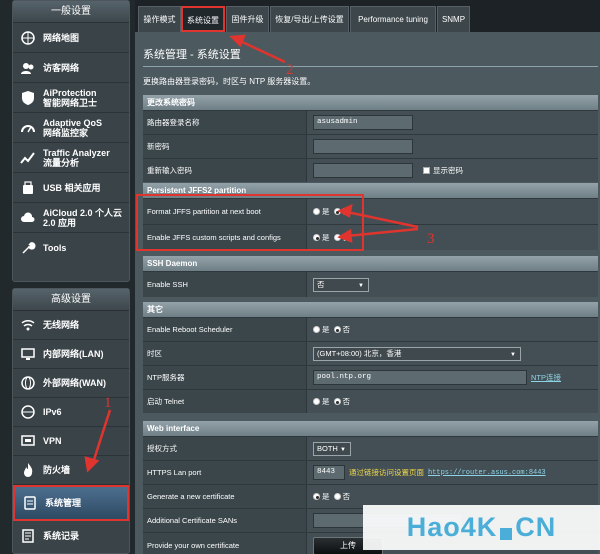  I want to click on timezone-row: 时区 (GMT+08:00) 北京，香港 ▼, so click(370, 353).